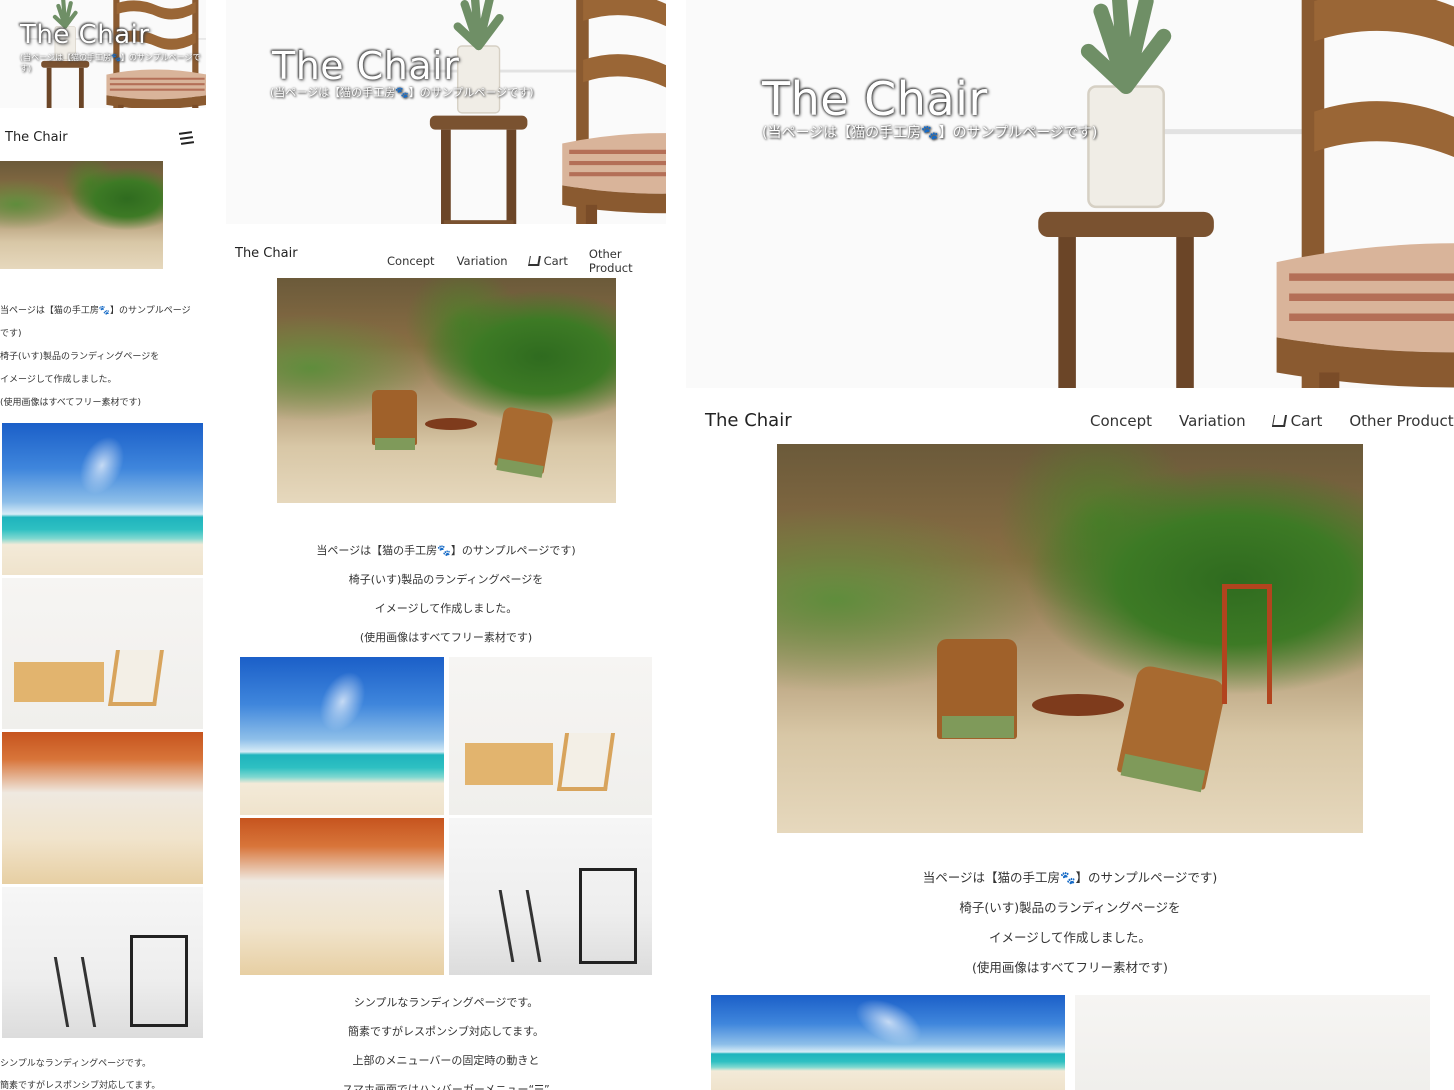 This screenshot has height=1090, width=1454. Describe the element at coordinates (446, 1086) in the screenshot. I see `outro-line-4: スマホ画面ではハンバーガーメニュー“☰”` at that location.